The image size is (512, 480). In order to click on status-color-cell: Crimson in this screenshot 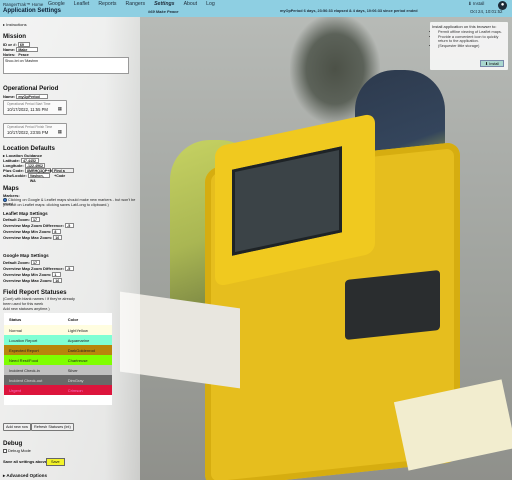, I will do `click(87, 390)`.